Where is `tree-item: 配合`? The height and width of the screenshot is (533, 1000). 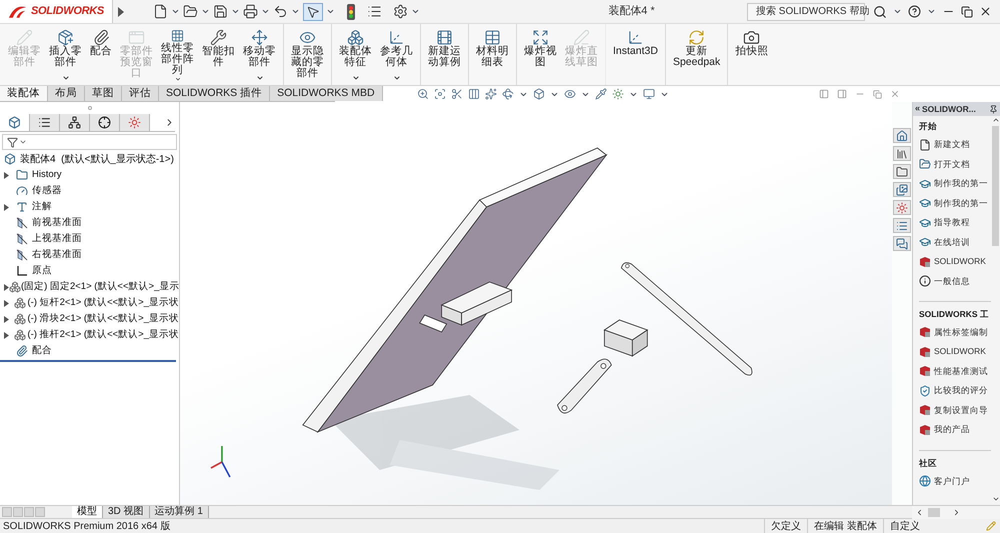 tree-item: 配合 is located at coordinates (42, 351).